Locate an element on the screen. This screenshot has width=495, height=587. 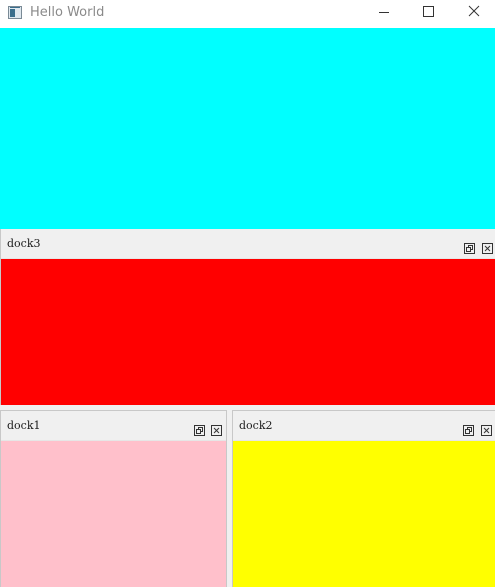
maximize-button is located at coordinates (429, 14).